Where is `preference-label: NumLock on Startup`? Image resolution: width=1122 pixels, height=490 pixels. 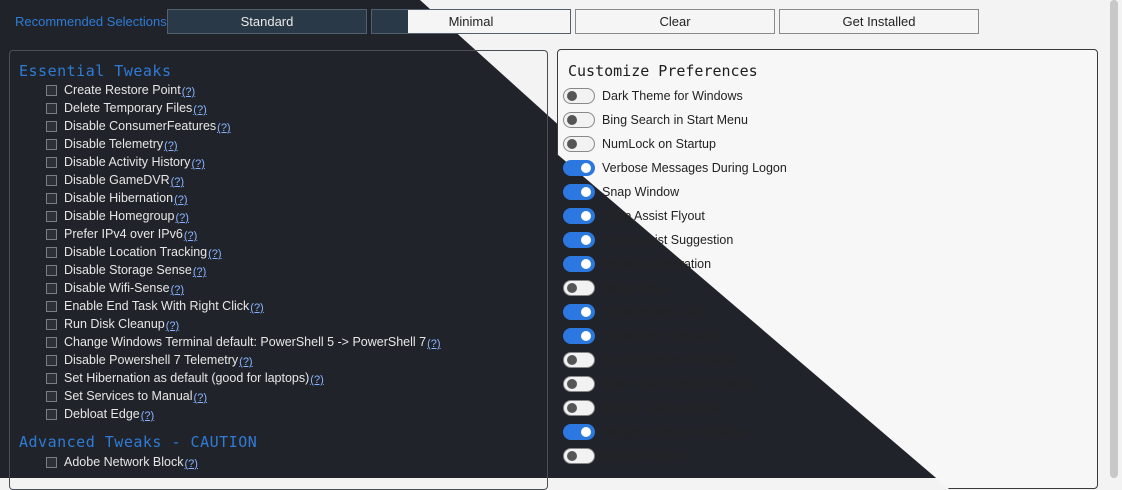
preference-label: NumLock on Startup is located at coordinates (659, 144).